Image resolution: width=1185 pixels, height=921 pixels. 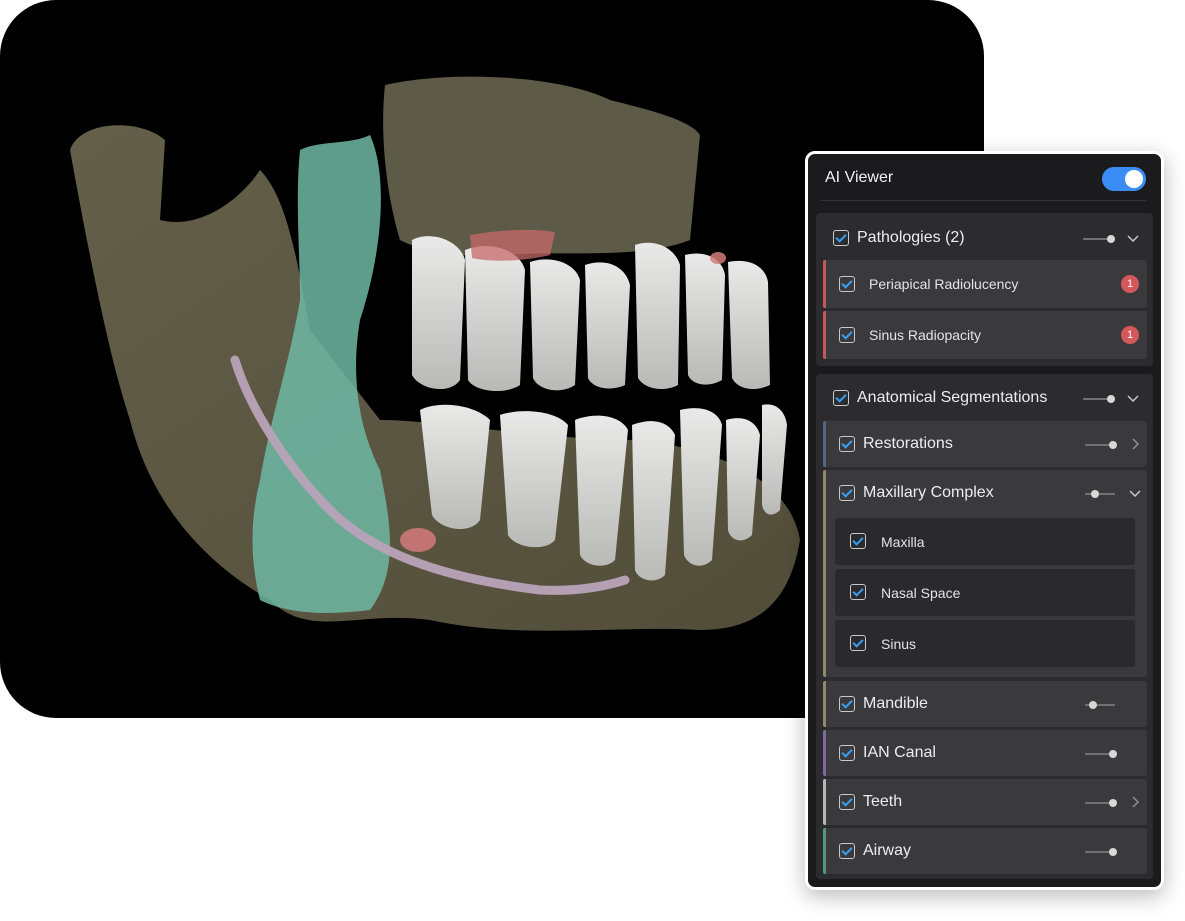 I want to click on segment-label: IAN Canal, so click(x=899, y=752).